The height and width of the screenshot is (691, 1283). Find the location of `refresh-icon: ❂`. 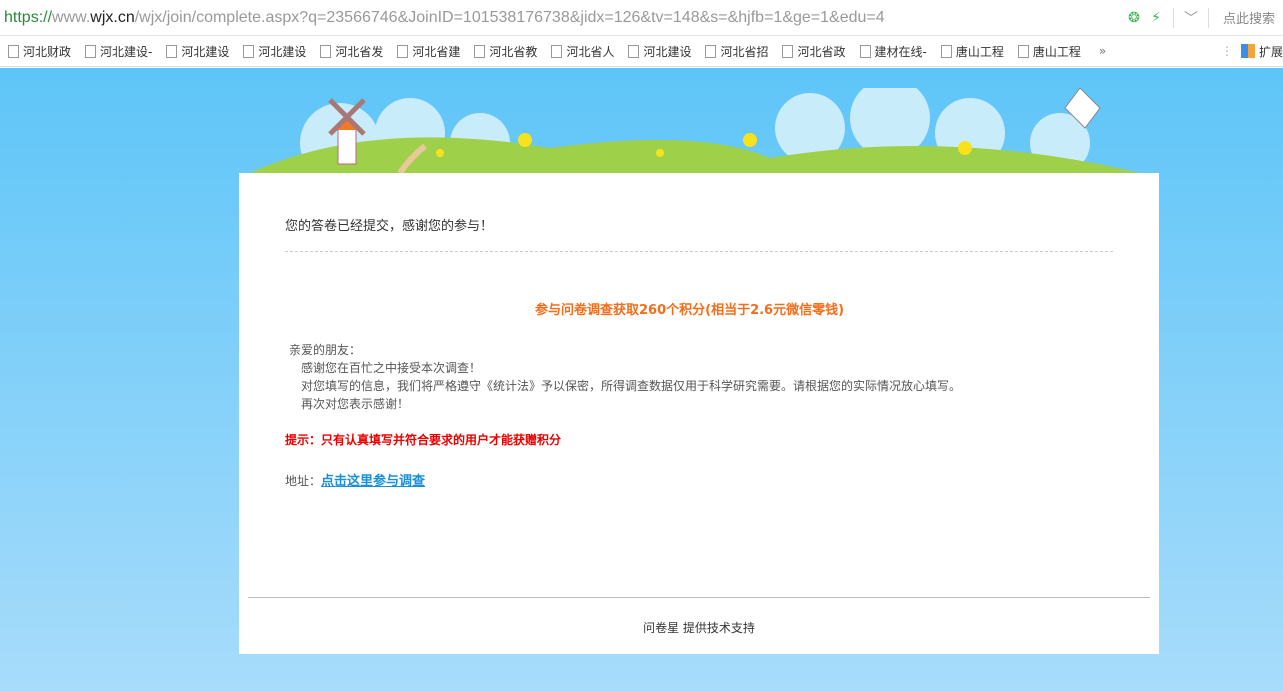

refresh-icon: ❂ is located at coordinates (1134, 18).